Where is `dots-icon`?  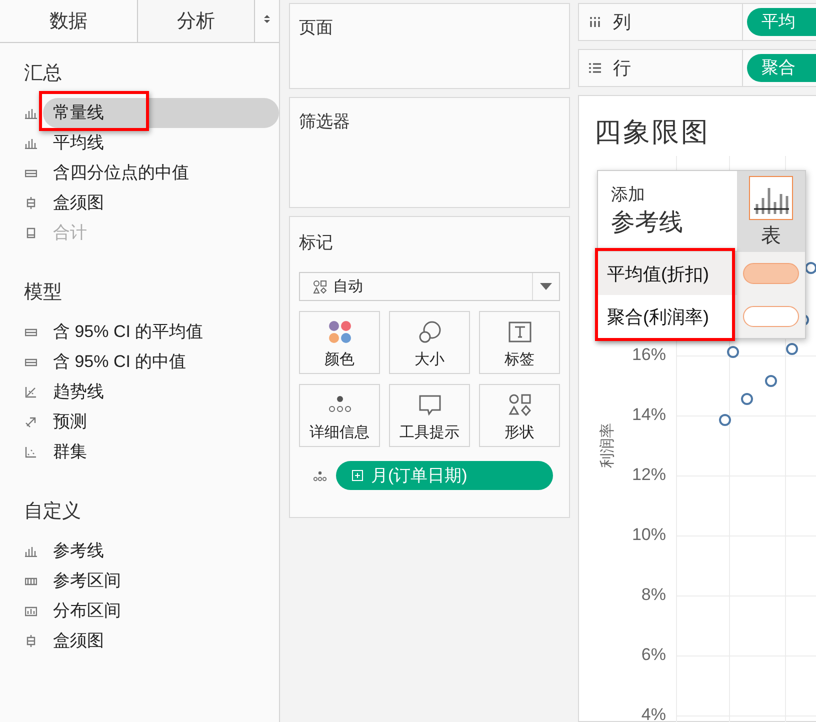 dots-icon is located at coordinates (320, 476).